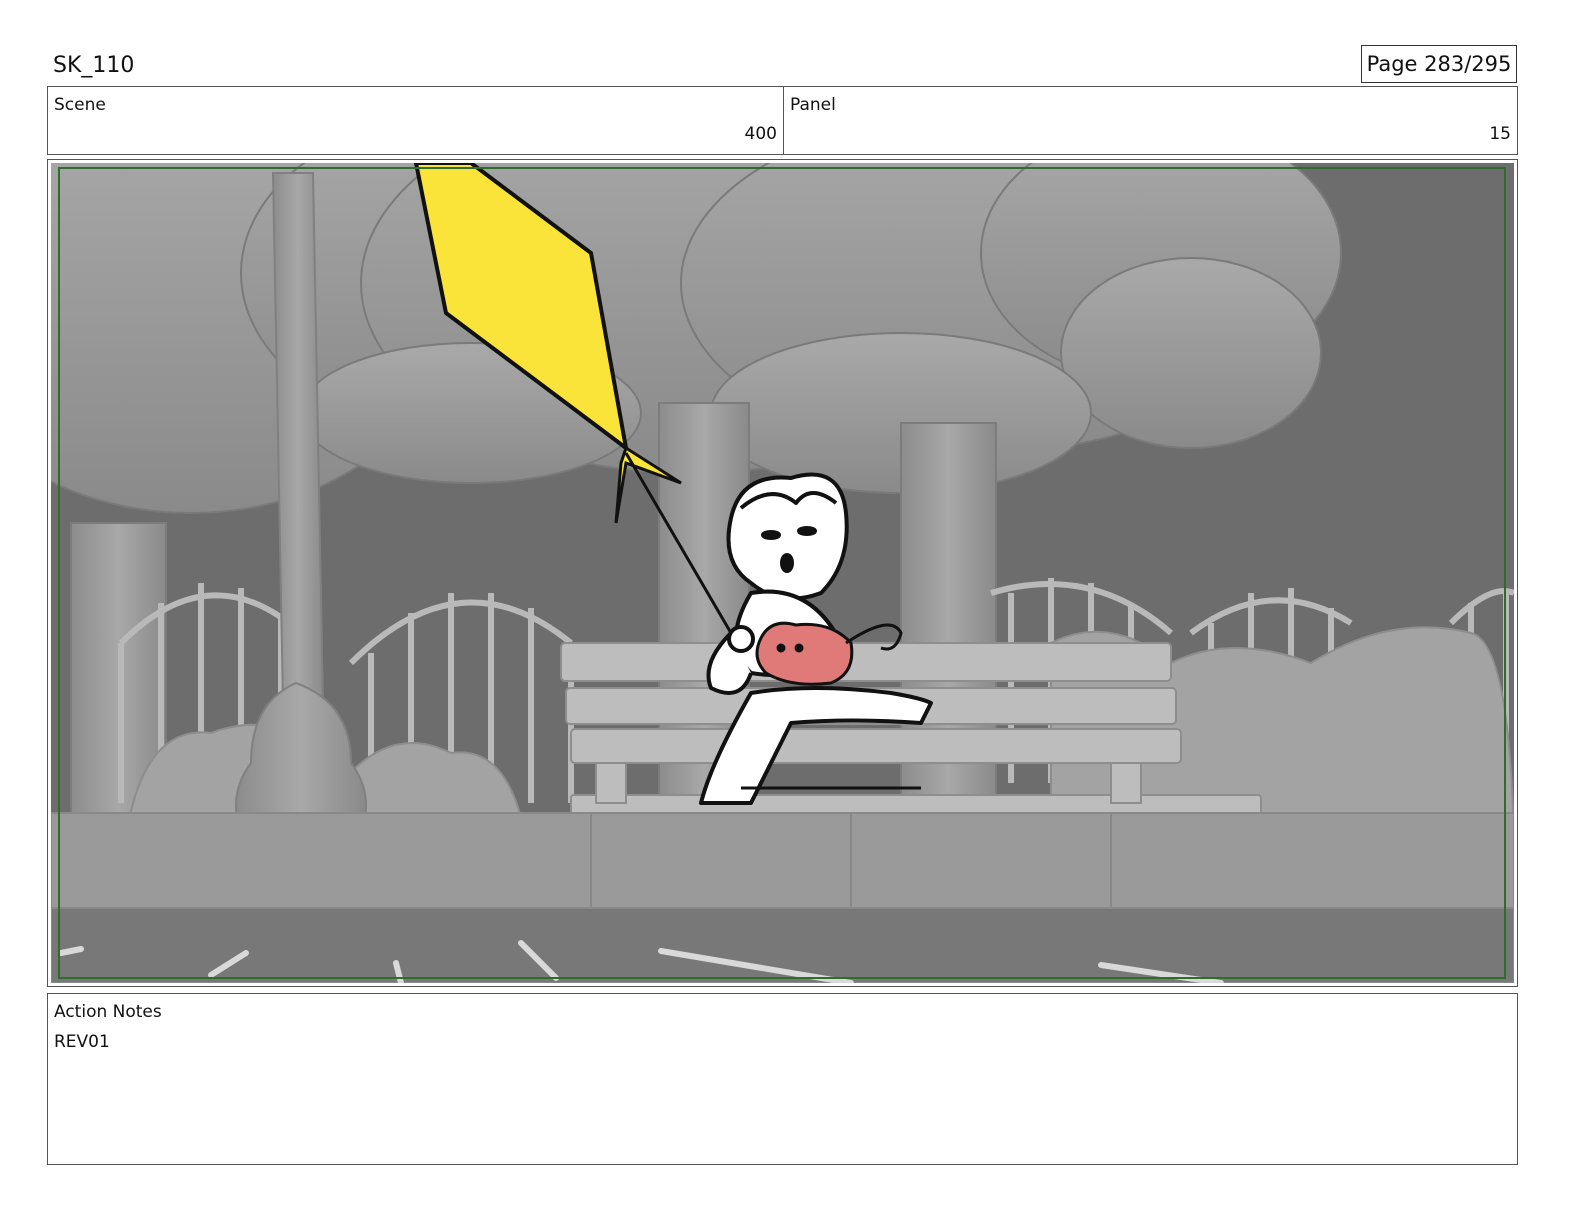 This screenshot has height=1224, width=1584. What do you see at coordinates (813, 105) in the screenshot?
I see `panel-label: Panel` at bounding box center [813, 105].